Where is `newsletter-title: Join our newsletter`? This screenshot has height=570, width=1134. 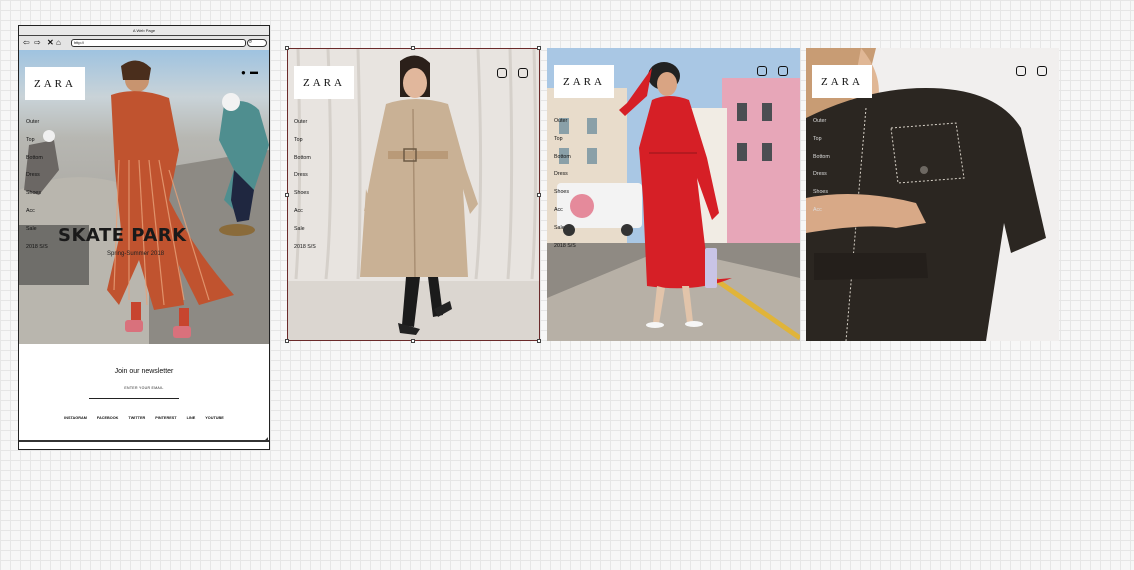
newsletter-title: Join our newsletter is located at coordinates (144, 371).